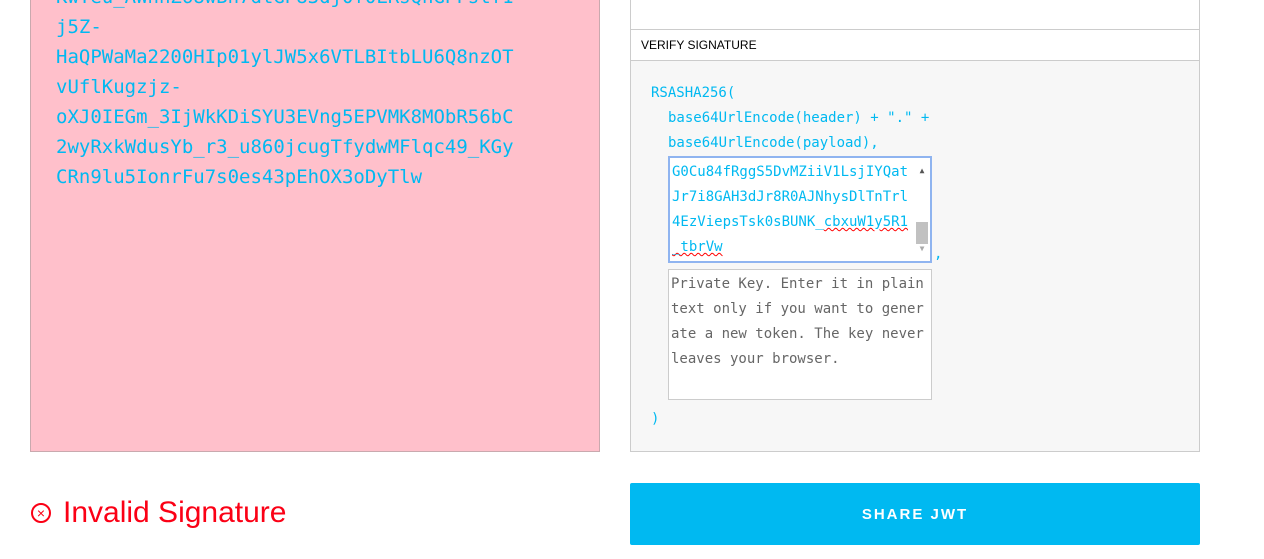 This screenshot has width=1264, height=559. Describe the element at coordinates (285, 117) in the screenshot. I see `token-line: oXJ0IEGm_3IjWkKDiSYU3EVng5EPVMK8MObR56bC` at that location.